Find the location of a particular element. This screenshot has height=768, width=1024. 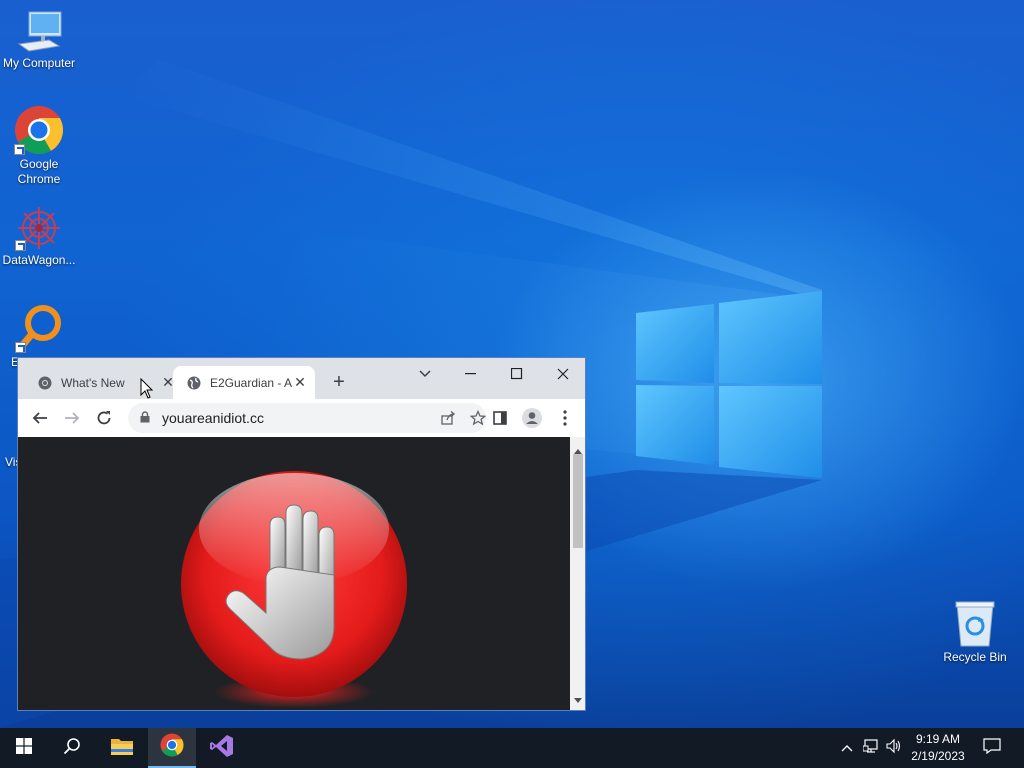

volume-icon is located at coordinates (894, 748).